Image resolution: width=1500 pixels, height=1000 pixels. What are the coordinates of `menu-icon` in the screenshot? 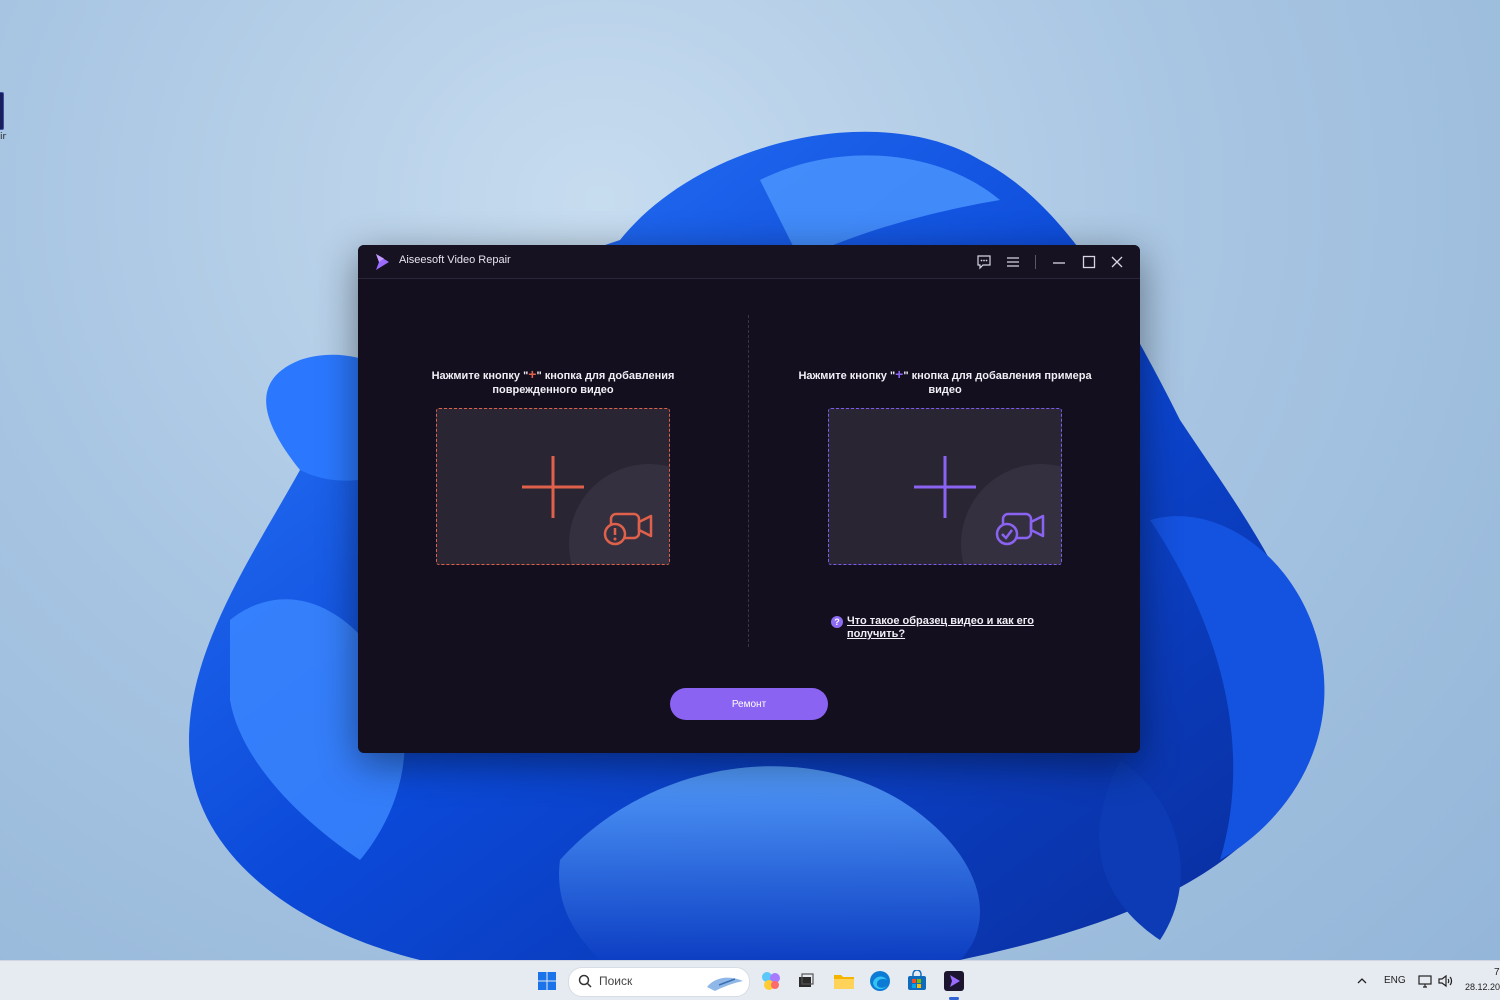 It's located at (1013, 262).